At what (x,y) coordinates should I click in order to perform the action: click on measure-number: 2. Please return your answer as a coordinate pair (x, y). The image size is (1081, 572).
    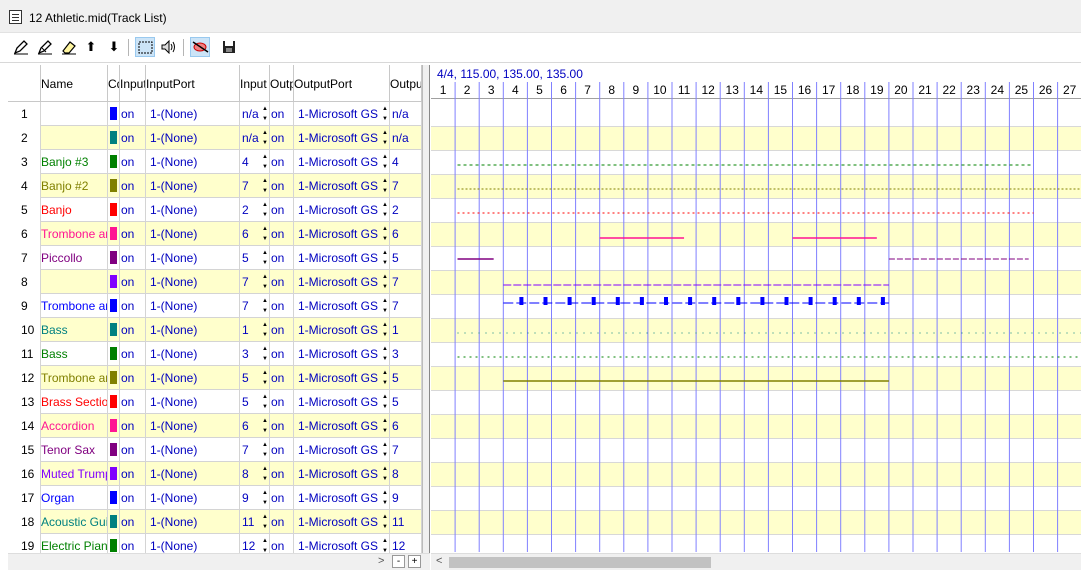
    Looking at the image, I should click on (467, 90).